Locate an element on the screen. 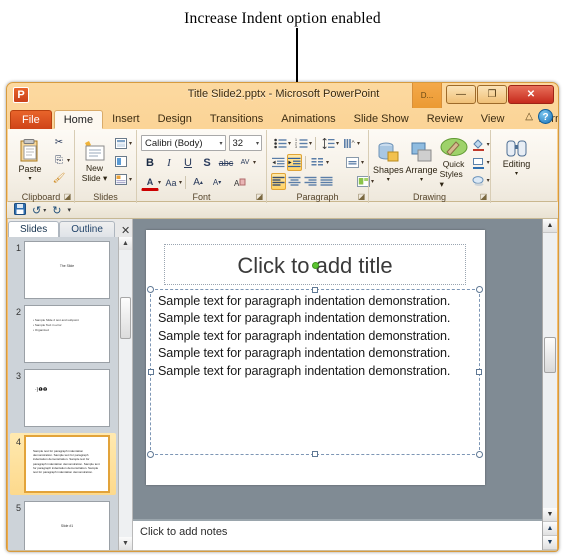 The image size is (565, 558). align-text-button is located at coordinates (353, 162).